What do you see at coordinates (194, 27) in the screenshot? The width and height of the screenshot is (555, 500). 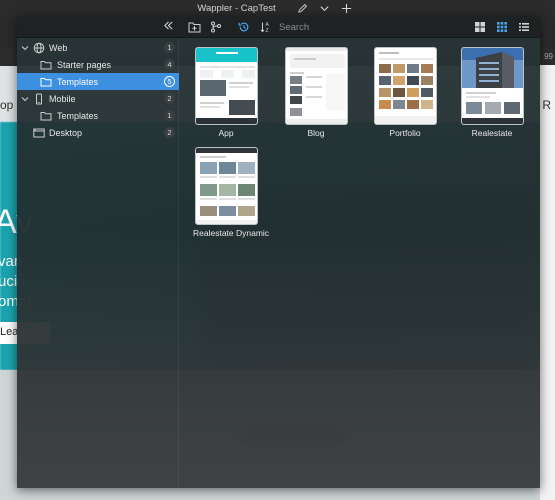 I see `new-folder-button` at bounding box center [194, 27].